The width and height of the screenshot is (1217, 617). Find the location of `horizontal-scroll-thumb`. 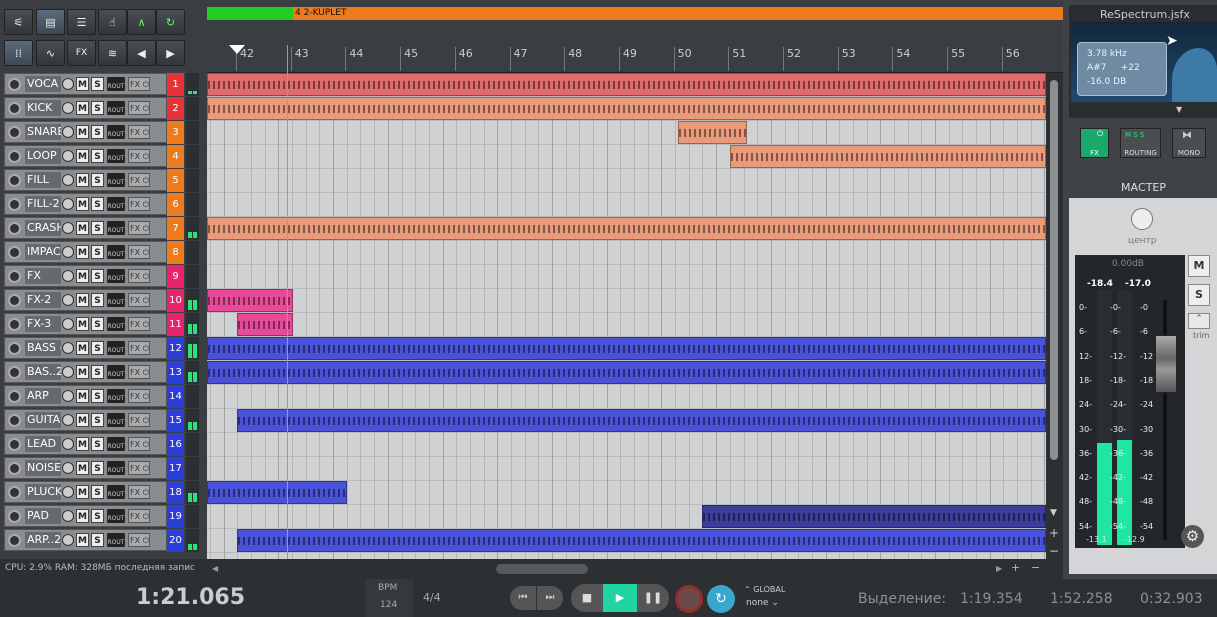

horizontal-scroll-thumb is located at coordinates (542, 569).